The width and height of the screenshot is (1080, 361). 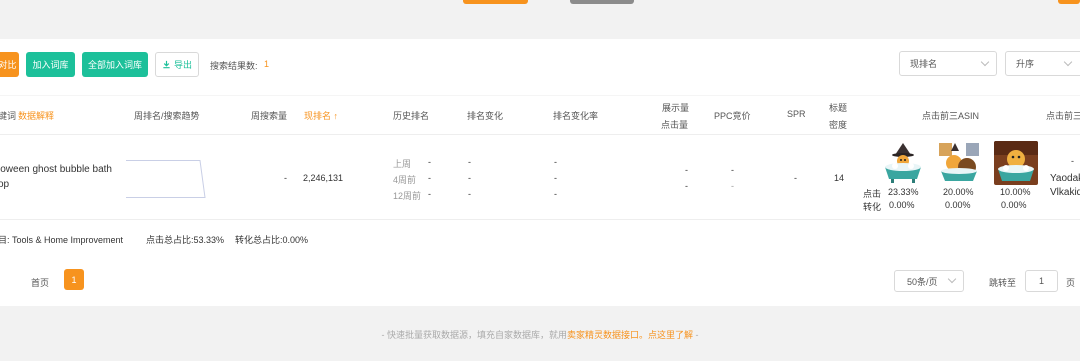 I want to click on sort-order-select: 升序, so click(x=1042, y=63).